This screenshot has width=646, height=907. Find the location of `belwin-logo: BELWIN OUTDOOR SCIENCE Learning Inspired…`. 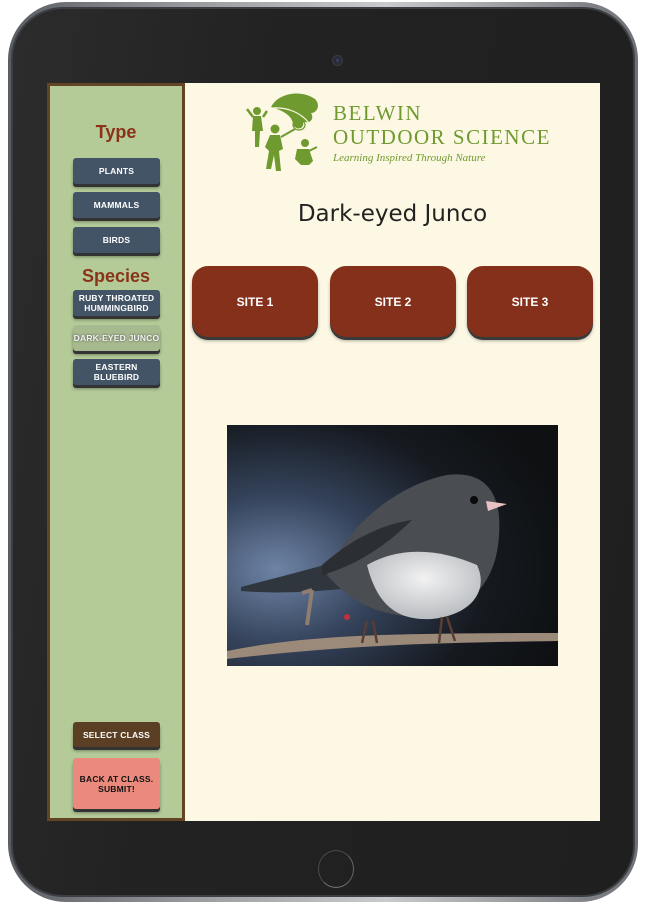

belwin-logo: BELWIN OUTDOOR SCIENCE Learning Inspired… is located at coordinates (396, 134).